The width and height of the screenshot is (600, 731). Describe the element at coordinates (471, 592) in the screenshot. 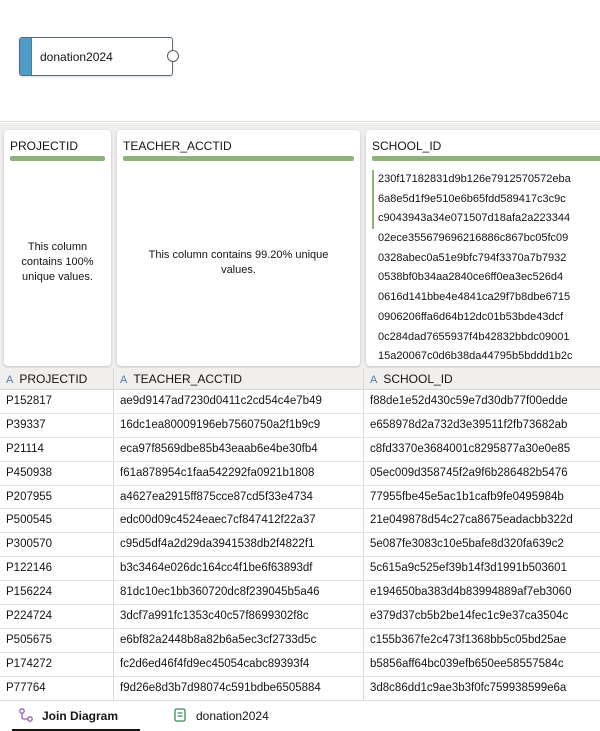

I see `table-cell: e194650ba383d4b83994889af7eb3060` at that location.